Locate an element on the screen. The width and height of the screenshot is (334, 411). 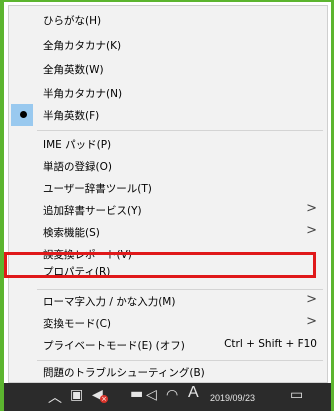
keyboard-shortcut: Ctrl + Shift + F10 is located at coordinates (270, 344).